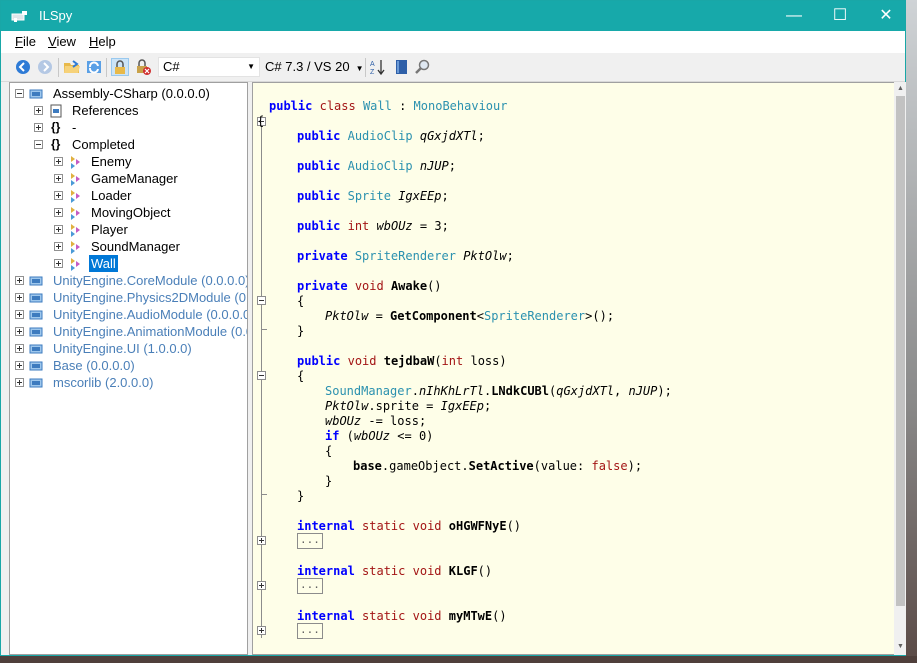 The image size is (917, 663). Describe the element at coordinates (19, 16) in the screenshot. I see `app-icon` at that location.